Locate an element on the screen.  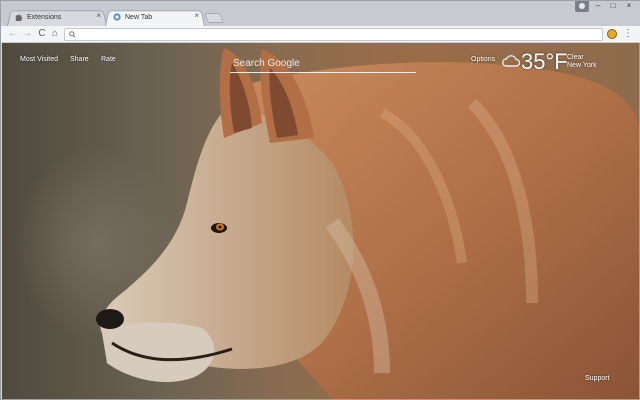
search-input is located at coordinates (323, 63).